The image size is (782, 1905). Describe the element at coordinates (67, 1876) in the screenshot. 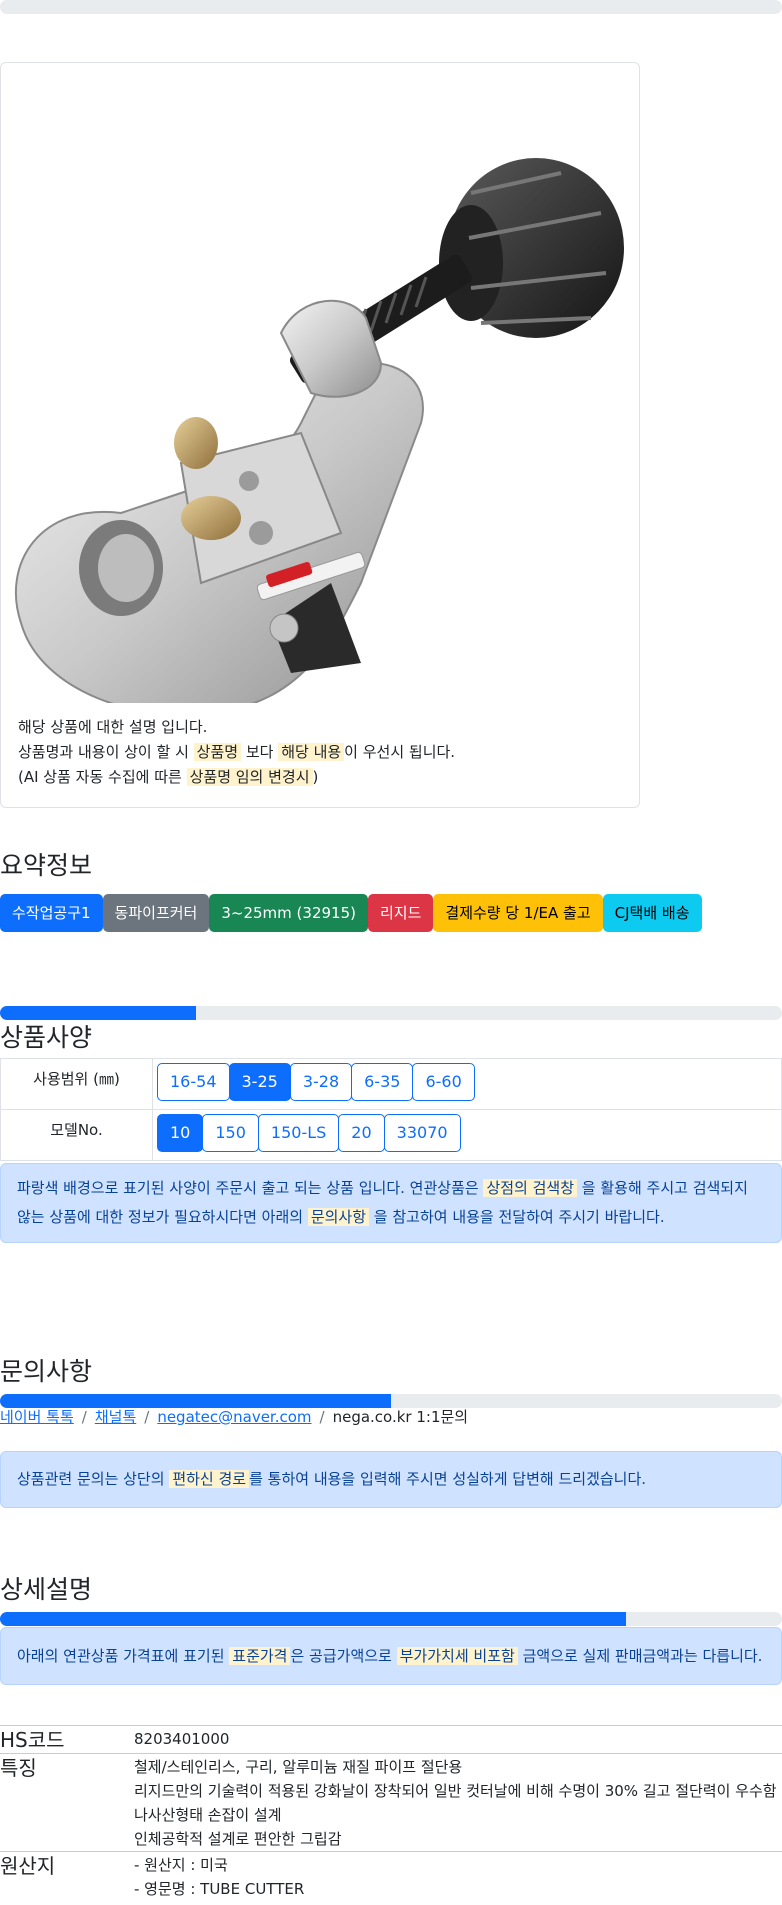

I see `detail-key: 원산지` at that location.